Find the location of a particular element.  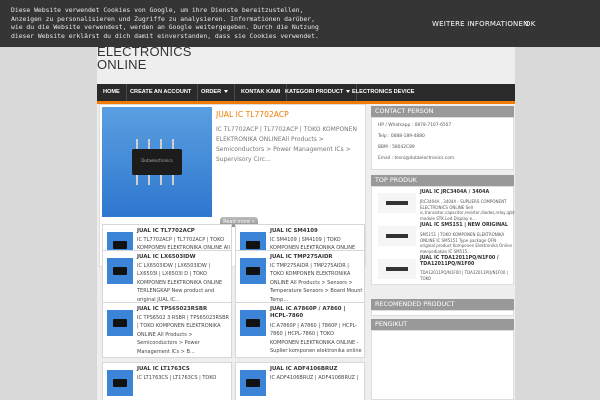

post-title: JUAL IC TPS65023RSBR is located at coordinates (184, 309).